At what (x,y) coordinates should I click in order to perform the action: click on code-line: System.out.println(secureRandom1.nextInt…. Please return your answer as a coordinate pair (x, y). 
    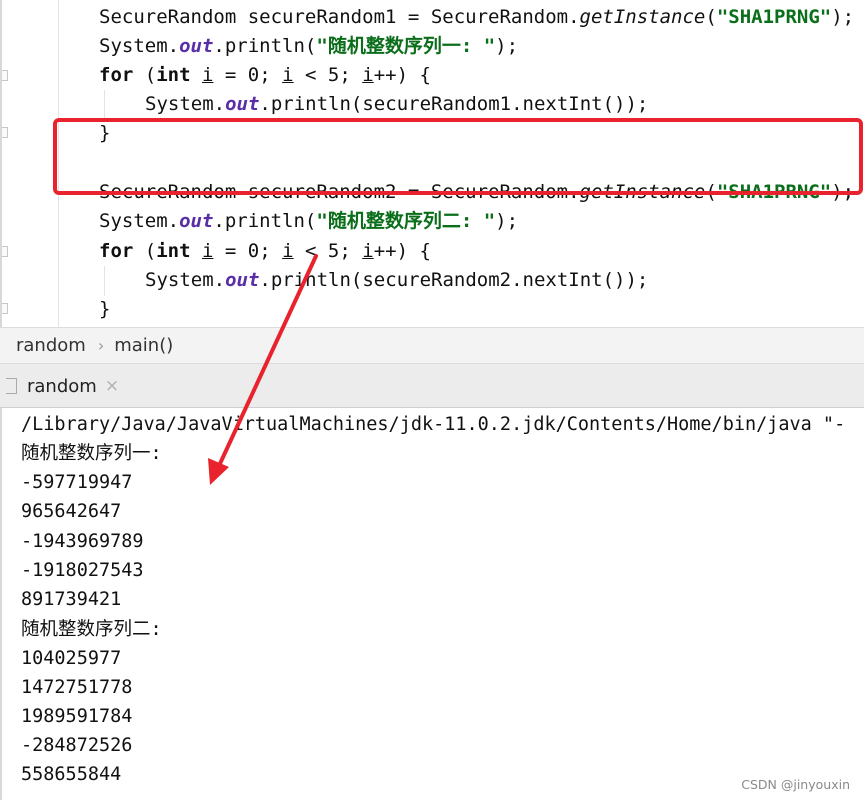
    Looking at the image, I should click on (397, 104).